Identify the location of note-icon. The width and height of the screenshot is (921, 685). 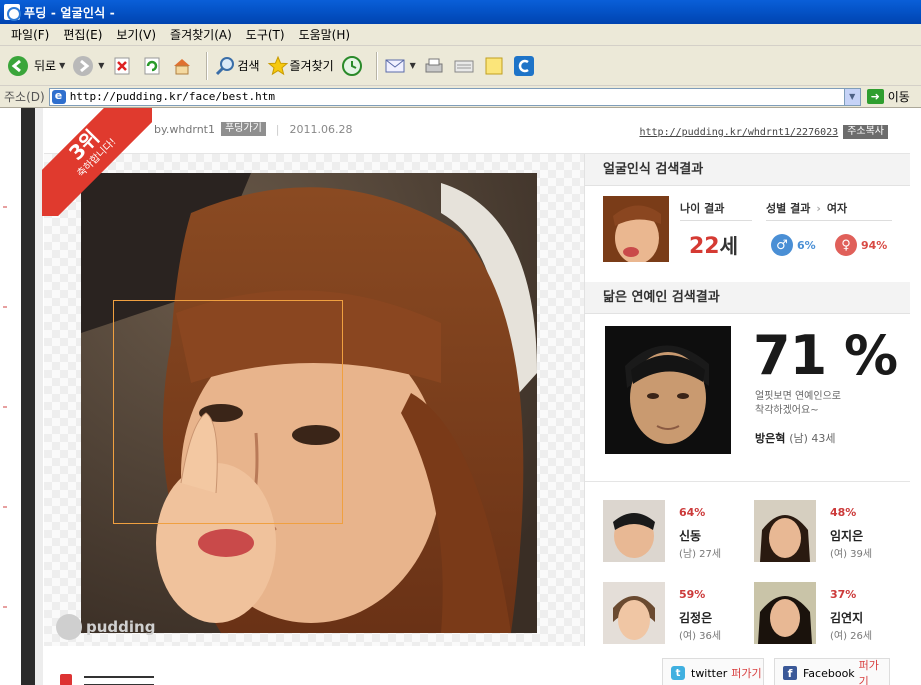
(494, 66).